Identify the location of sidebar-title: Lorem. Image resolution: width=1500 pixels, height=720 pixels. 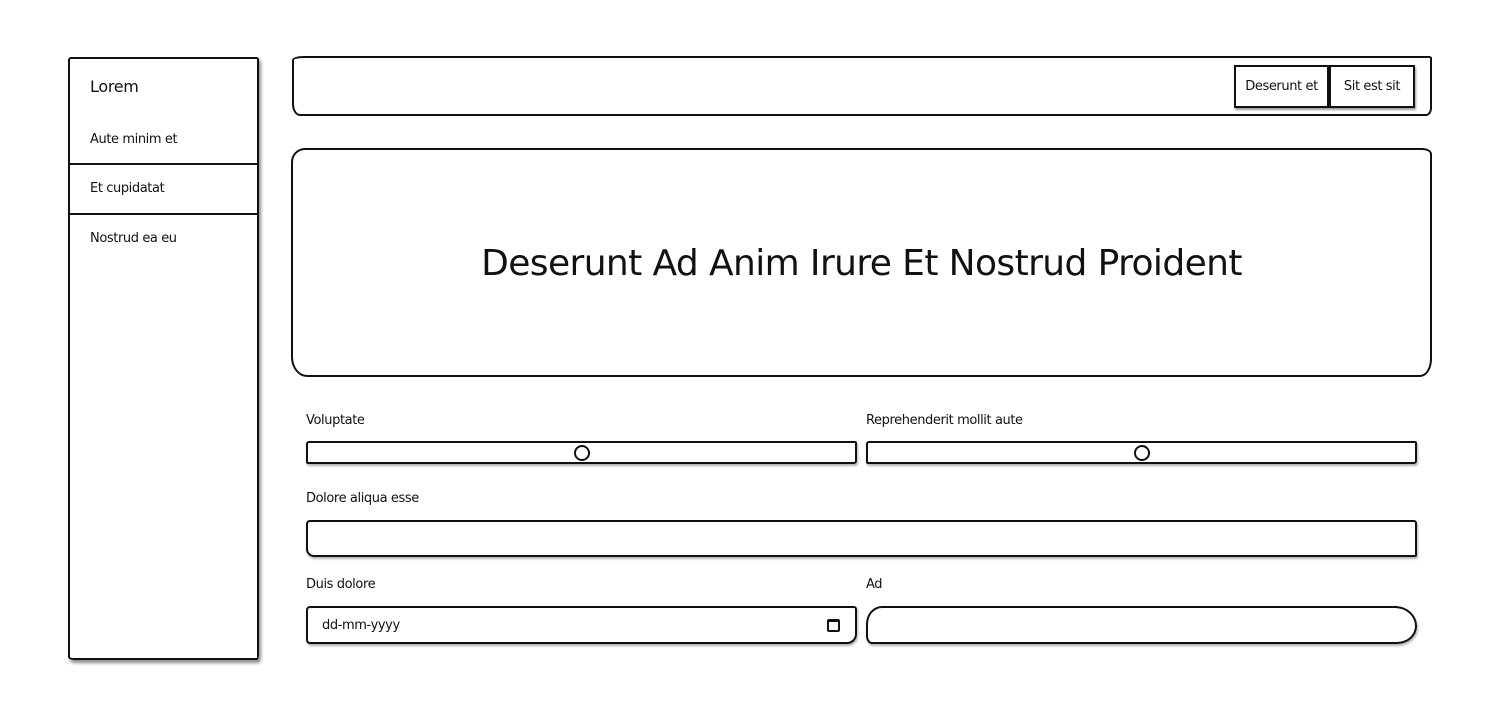
(114, 86).